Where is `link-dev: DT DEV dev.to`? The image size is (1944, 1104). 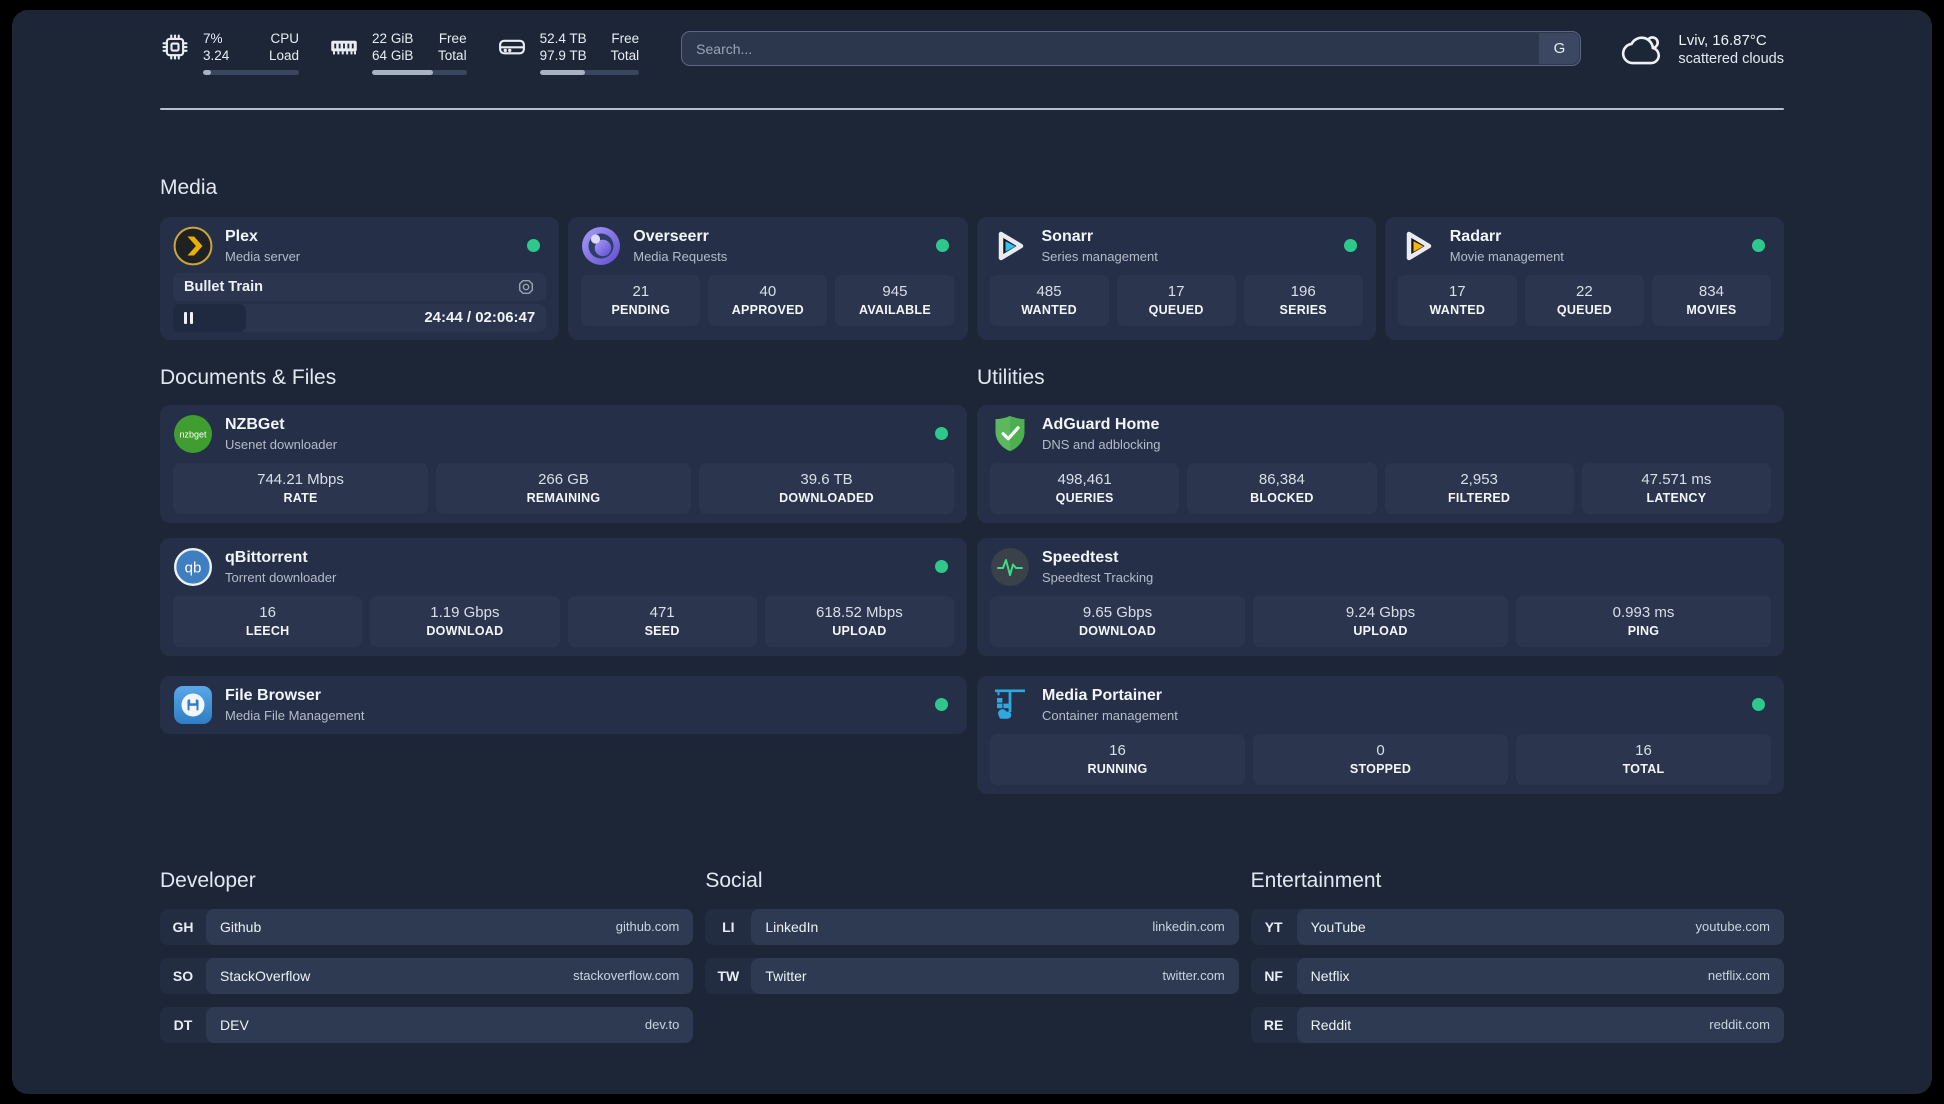
link-dev: DT DEV dev.to is located at coordinates (427, 1024).